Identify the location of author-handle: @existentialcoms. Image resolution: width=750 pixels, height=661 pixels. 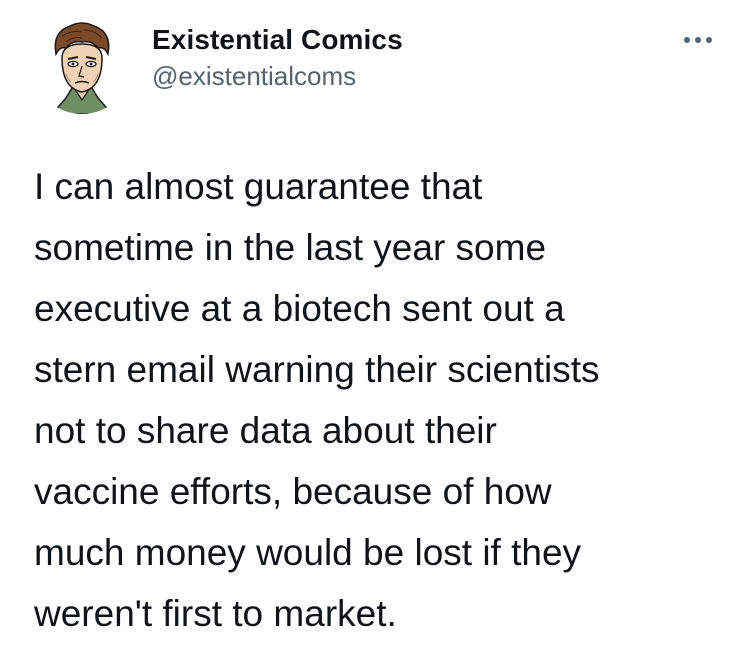
(277, 76).